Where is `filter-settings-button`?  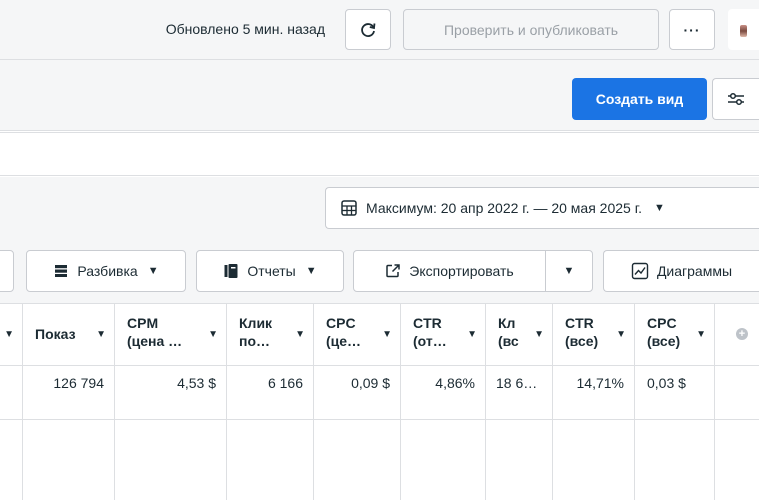 filter-settings-button is located at coordinates (735, 99).